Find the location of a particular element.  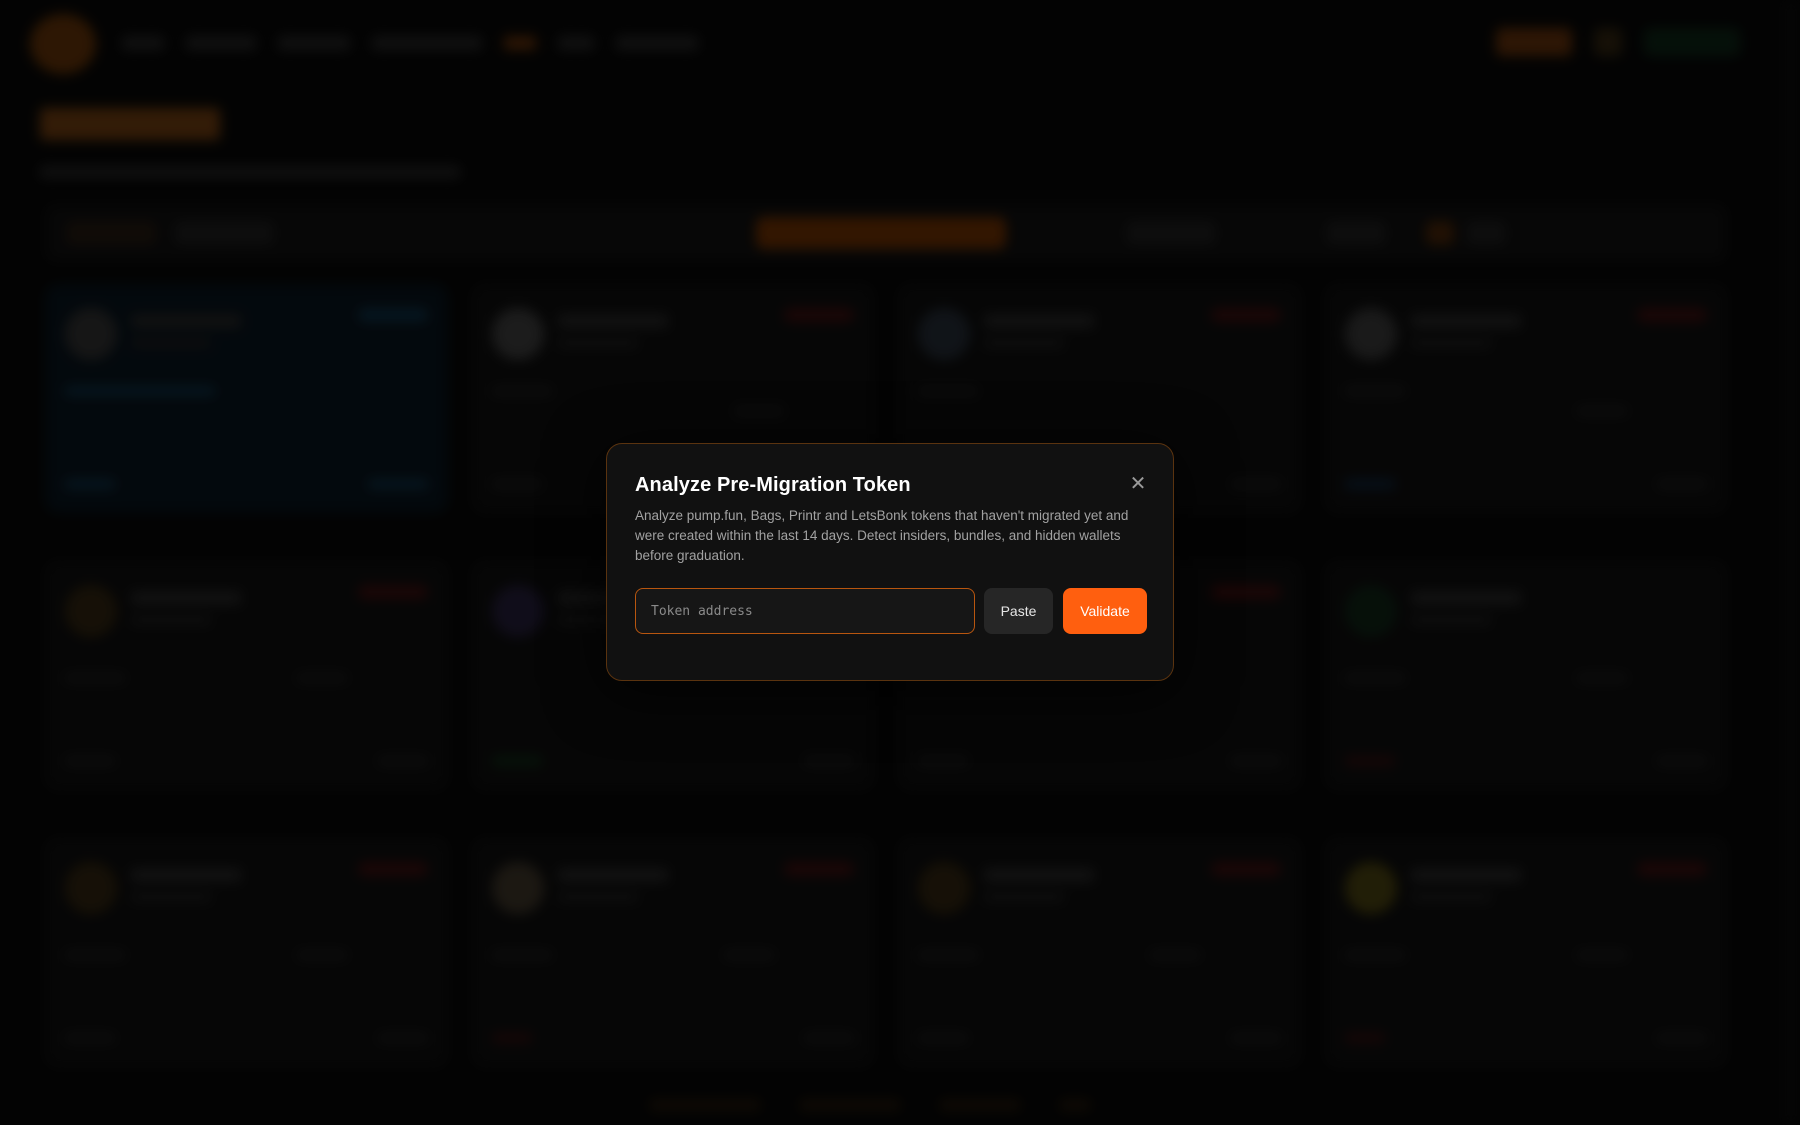

close-icon: ✕ is located at coordinates (1138, 483).